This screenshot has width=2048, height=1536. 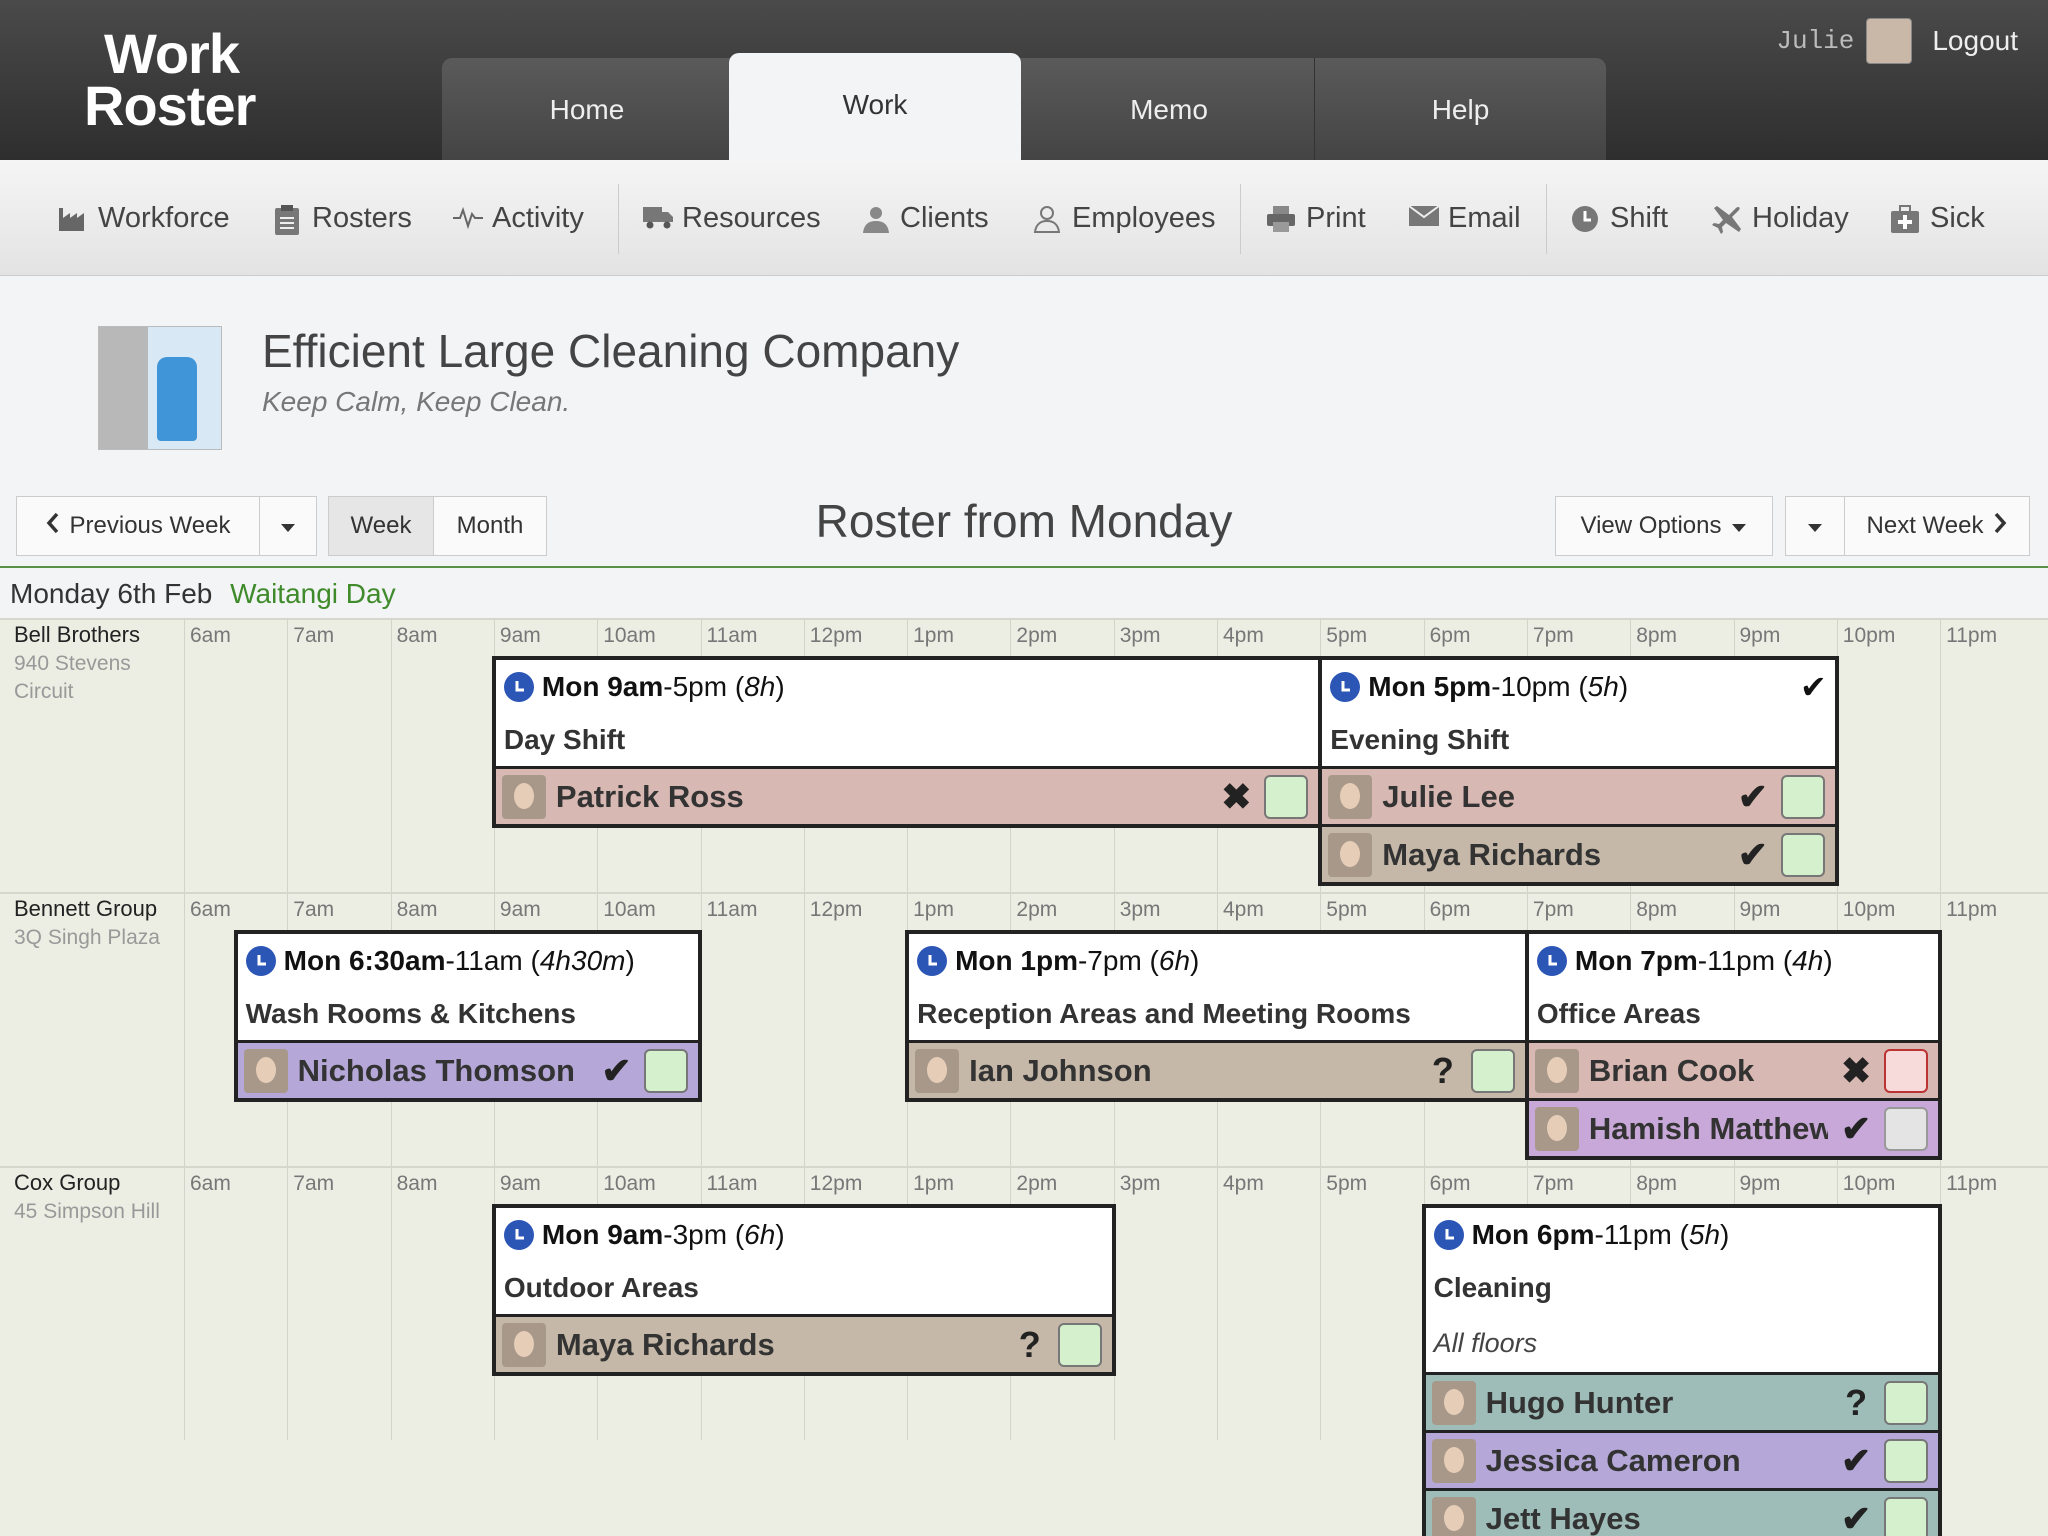 I want to click on tab-home: Home, so click(x=587, y=109).